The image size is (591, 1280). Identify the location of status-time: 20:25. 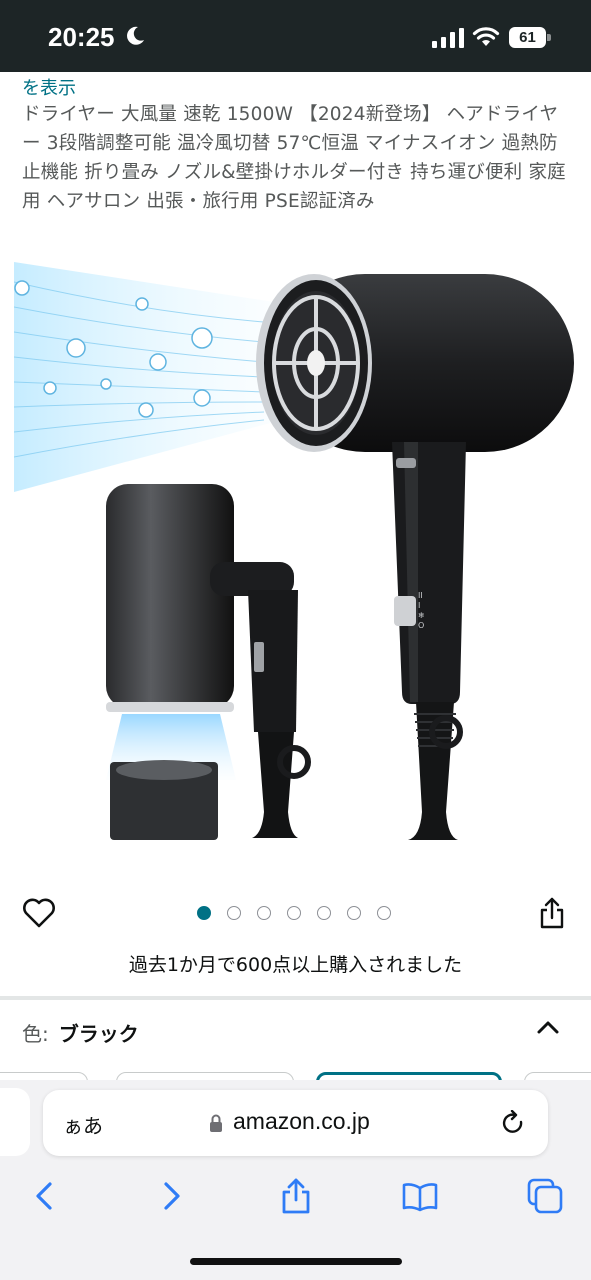
(81, 37).